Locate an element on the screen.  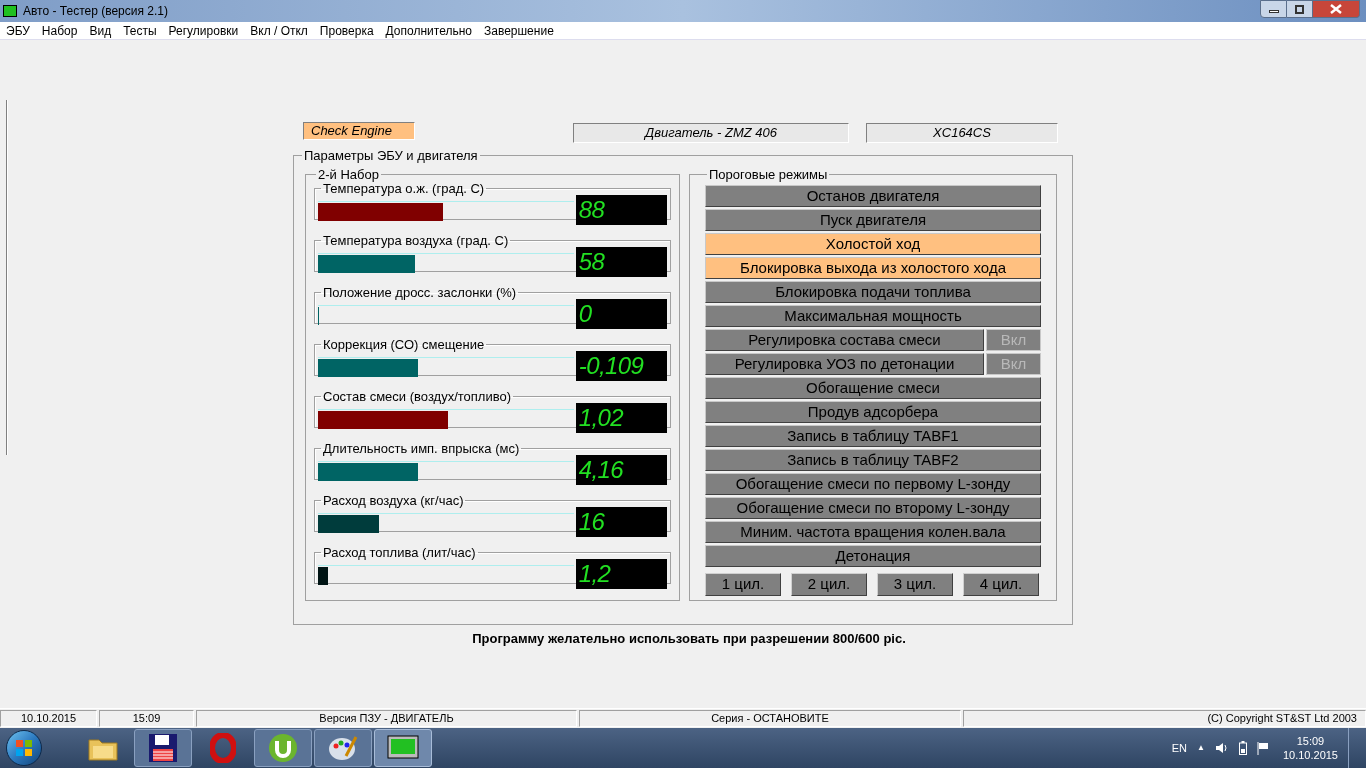
menu-item: Завершение is located at coordinates (519, 30).